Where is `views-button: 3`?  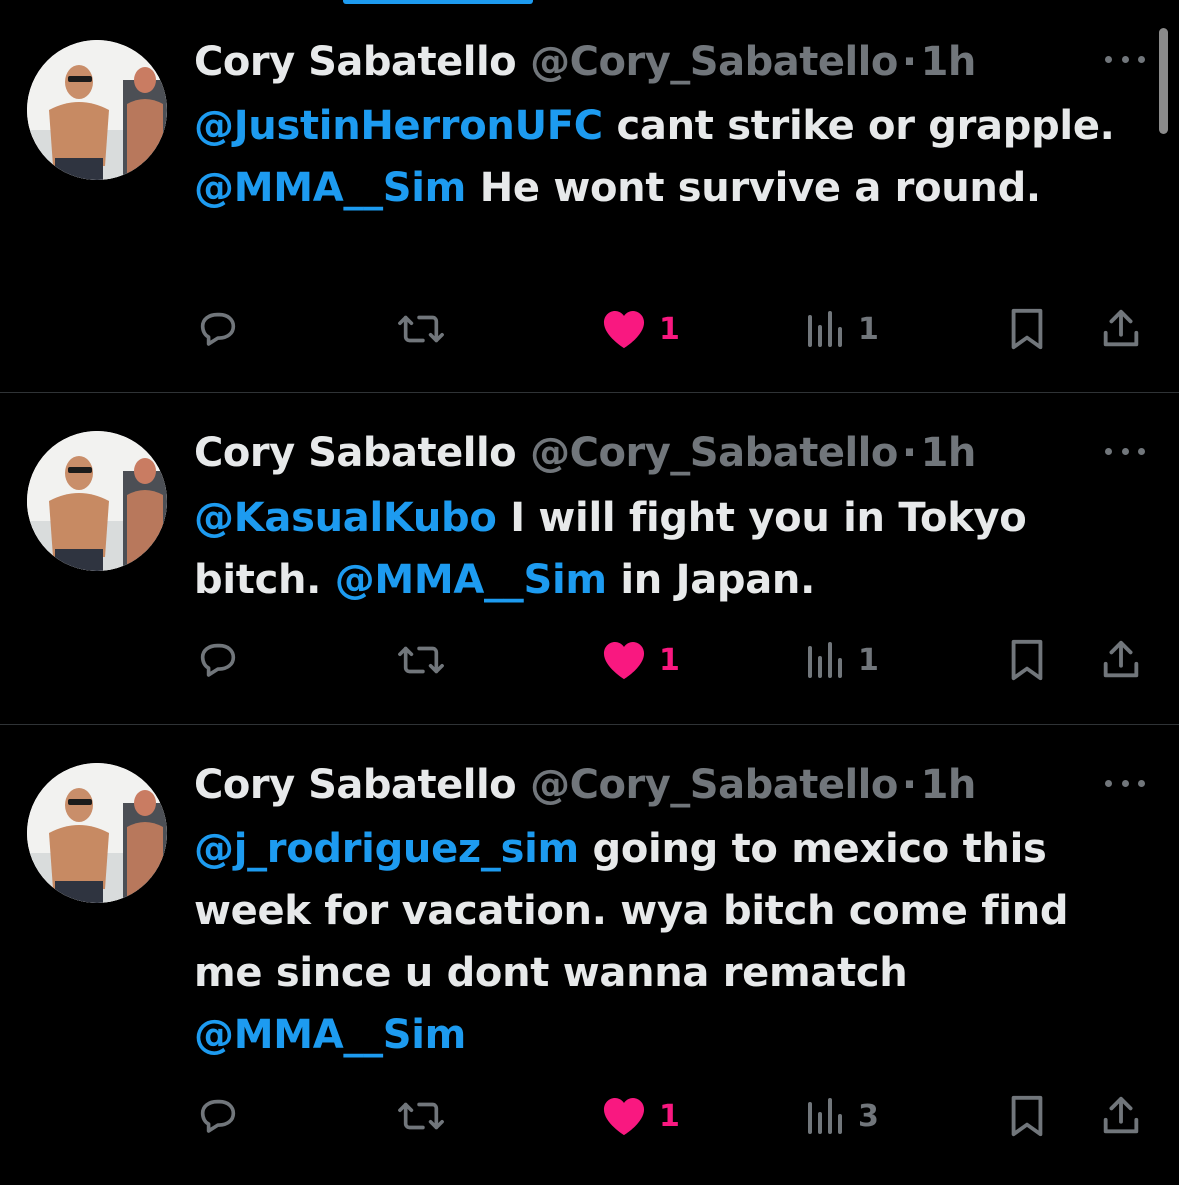
views-button: 3 is located at coordinates (842, 1116).